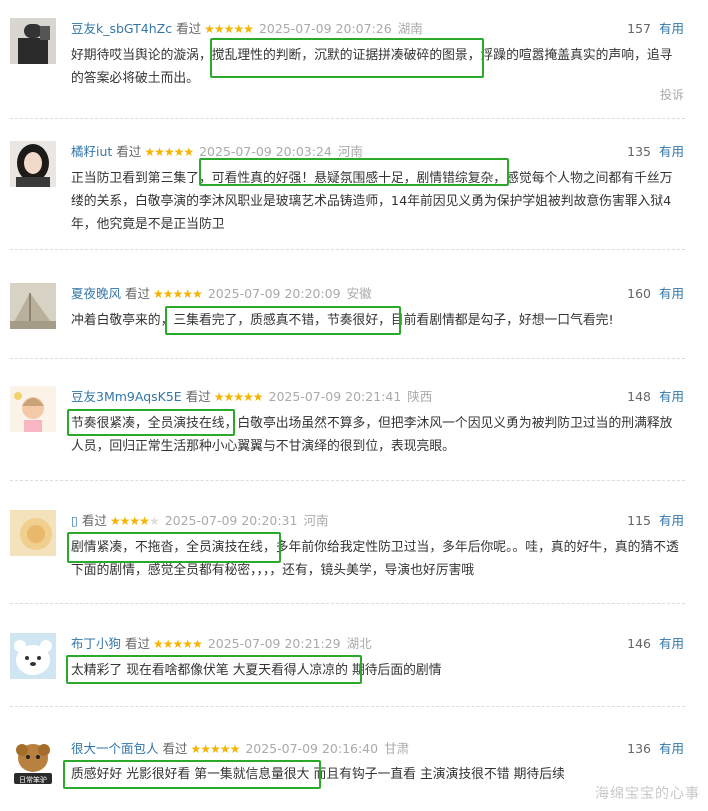 The height and width of the screenshot is (811, 708). What do you see at coordinates (655, 29) in the screenshot?
I see `vote-area: 157 有用` at bounding box center [655, 29].